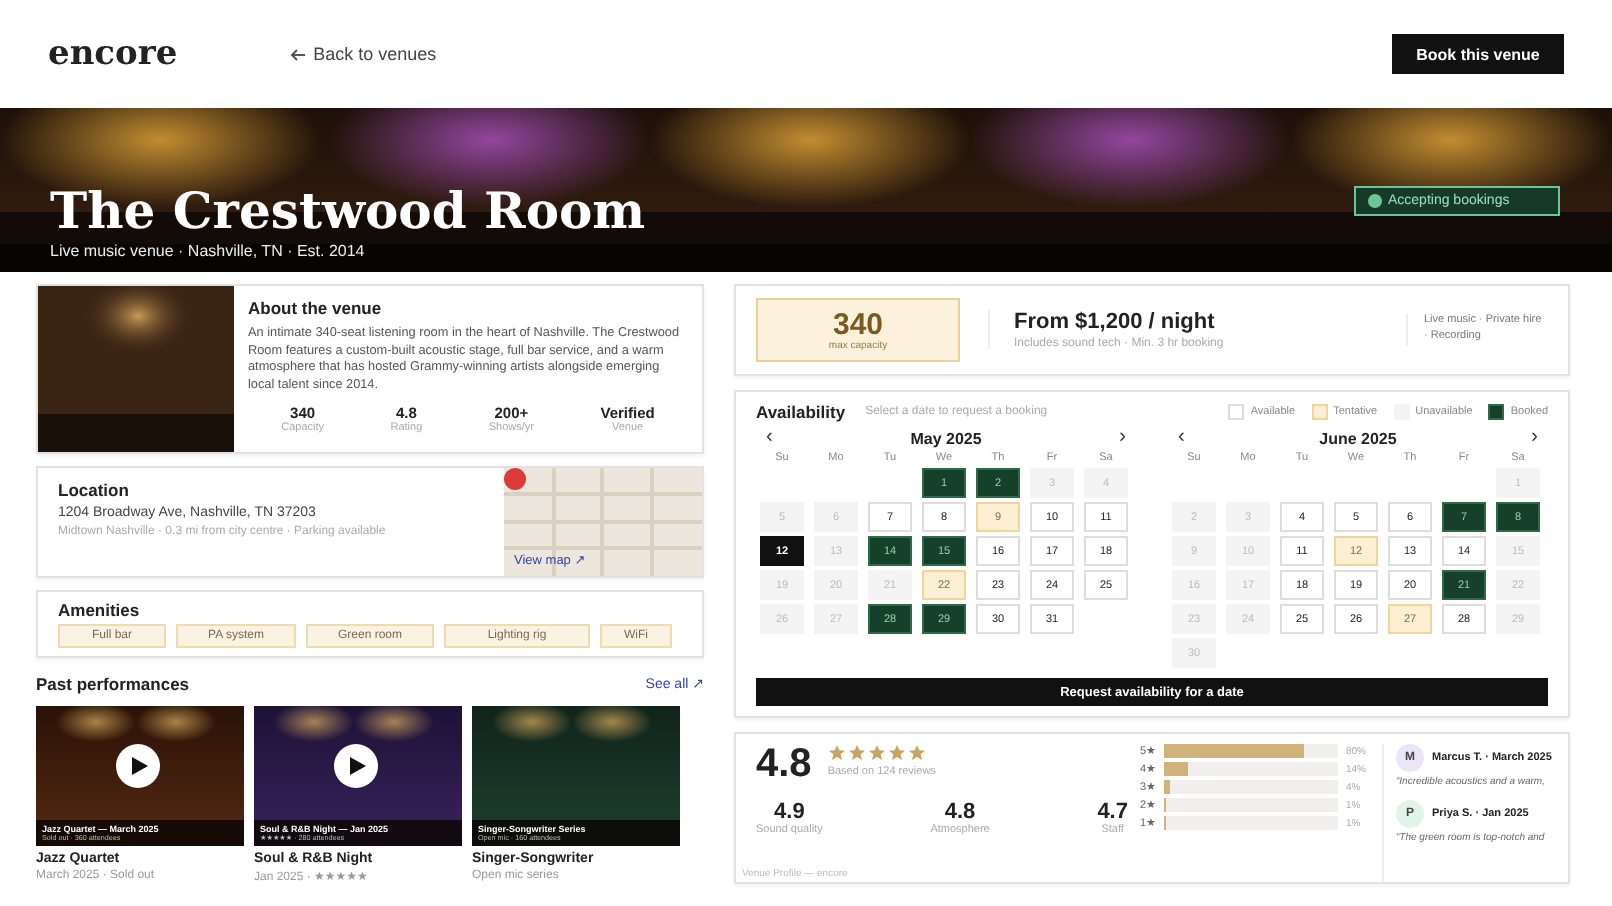  Describe the element at coordinates (789, 813) in the screenshot. I see `subscore-value: 4.9` at that location.